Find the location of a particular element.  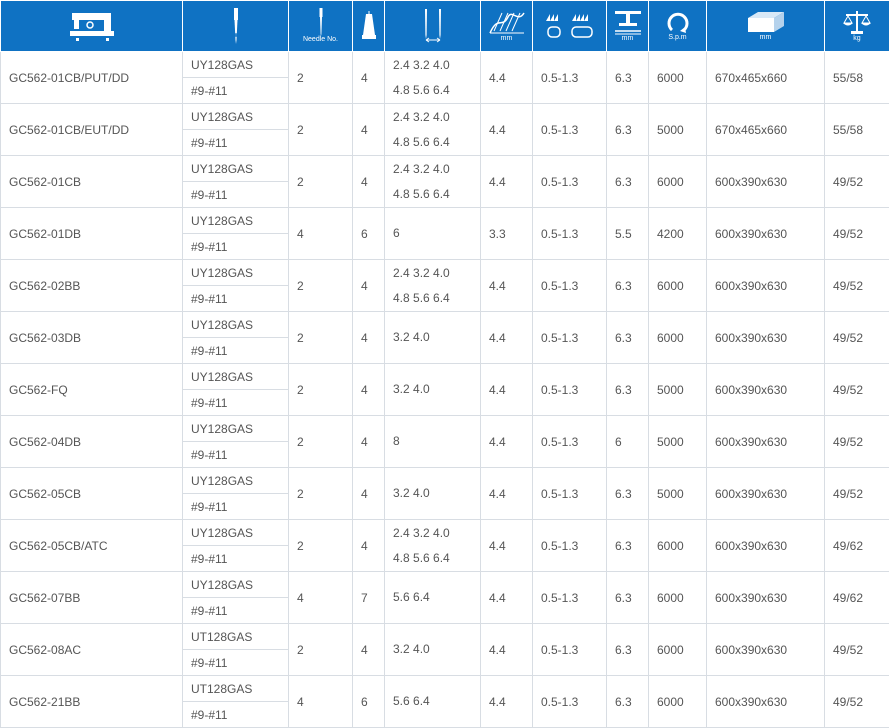

header-needle-count: Needle No. is located at coordinates (321, 26).